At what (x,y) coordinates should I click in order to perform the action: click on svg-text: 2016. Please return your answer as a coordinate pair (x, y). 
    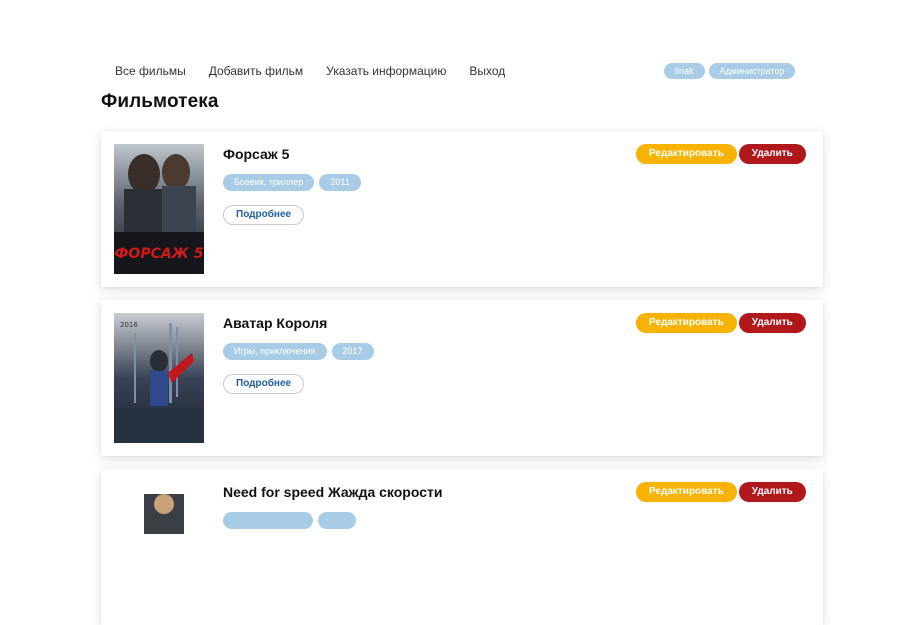
    Looking at the image, I should click on (129, 325).